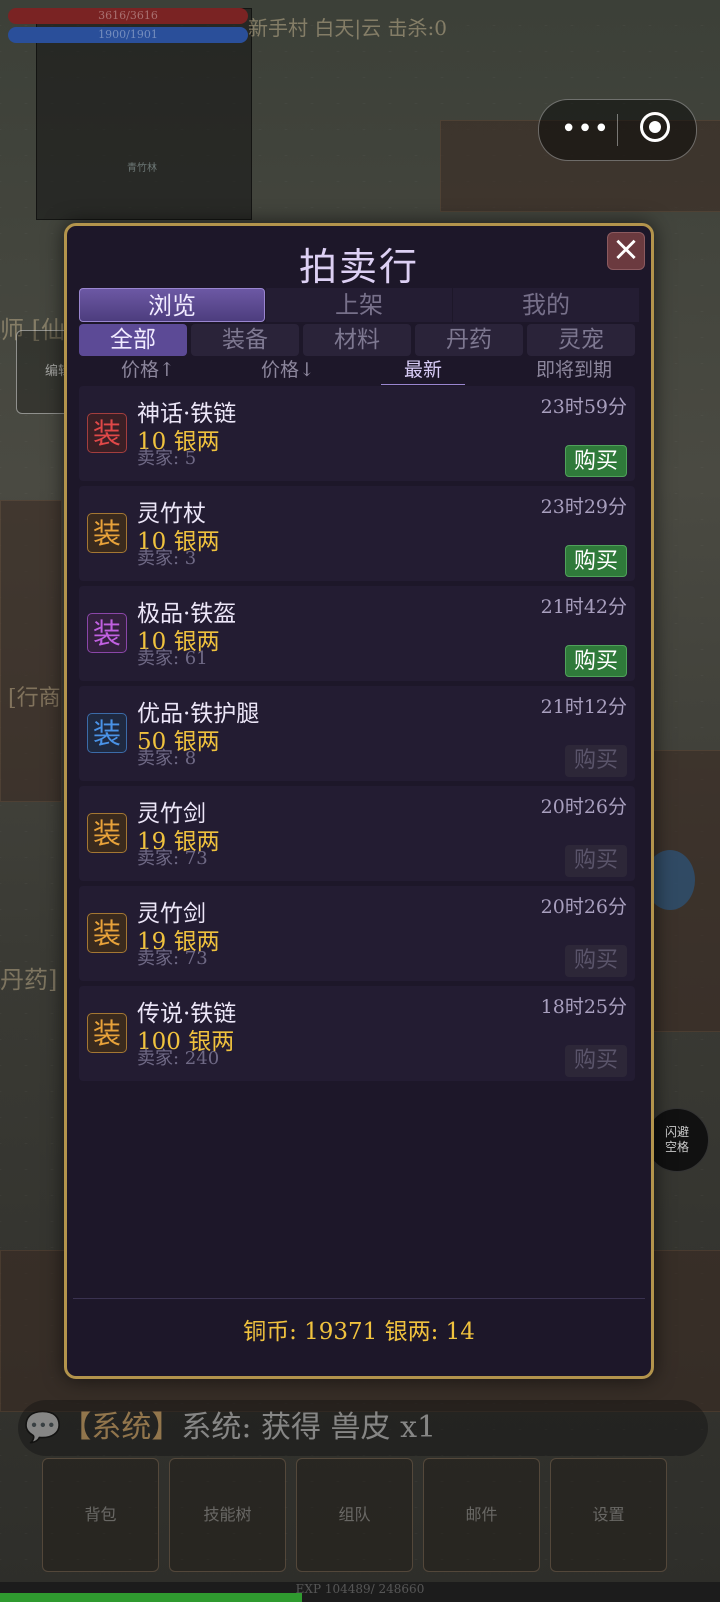  I want to click on chat-icon: 💬, so click(43, 1427).